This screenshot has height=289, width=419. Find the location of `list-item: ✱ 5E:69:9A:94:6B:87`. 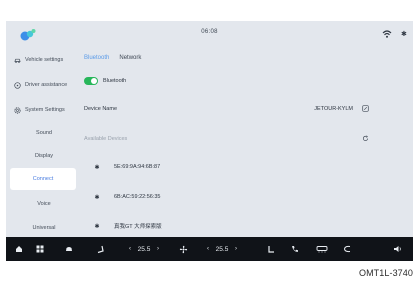

list-item: ✱ 5E:69:9A:94:6B:87 is located at coordinates (242, 167).